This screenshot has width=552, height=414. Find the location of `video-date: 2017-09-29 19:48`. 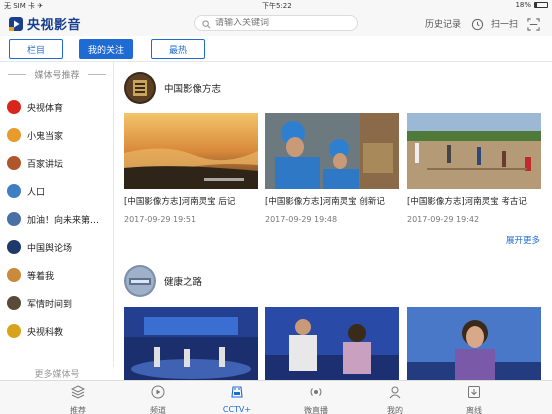

video-date: 2017-09-29 19:48 is located at coordinates (301, 219).